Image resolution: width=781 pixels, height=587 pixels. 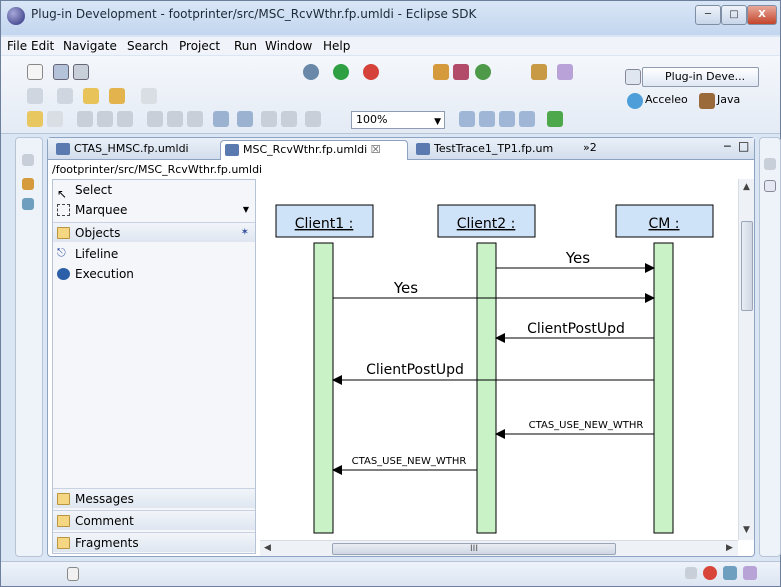 I want to click on message-label: Yes, so click(x=577, y=258).